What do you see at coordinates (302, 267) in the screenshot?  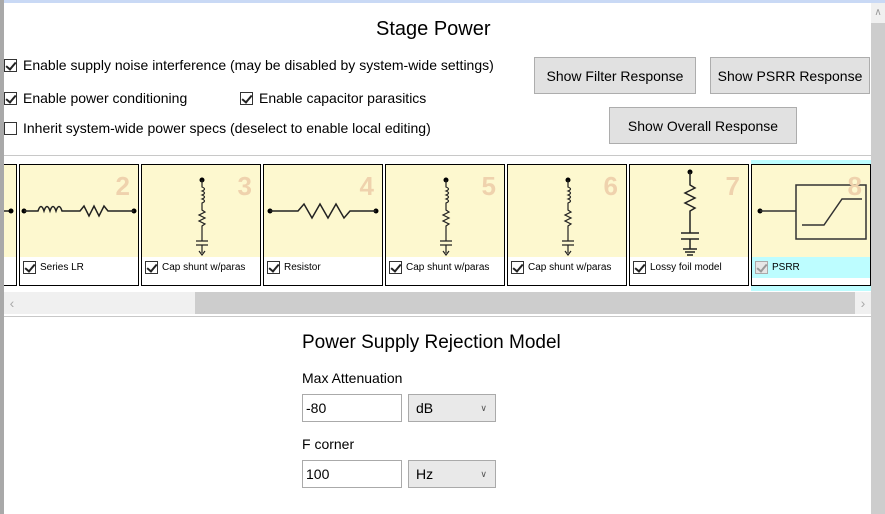 I see `stage-label: Resistor` at bounding box center [302, 267].